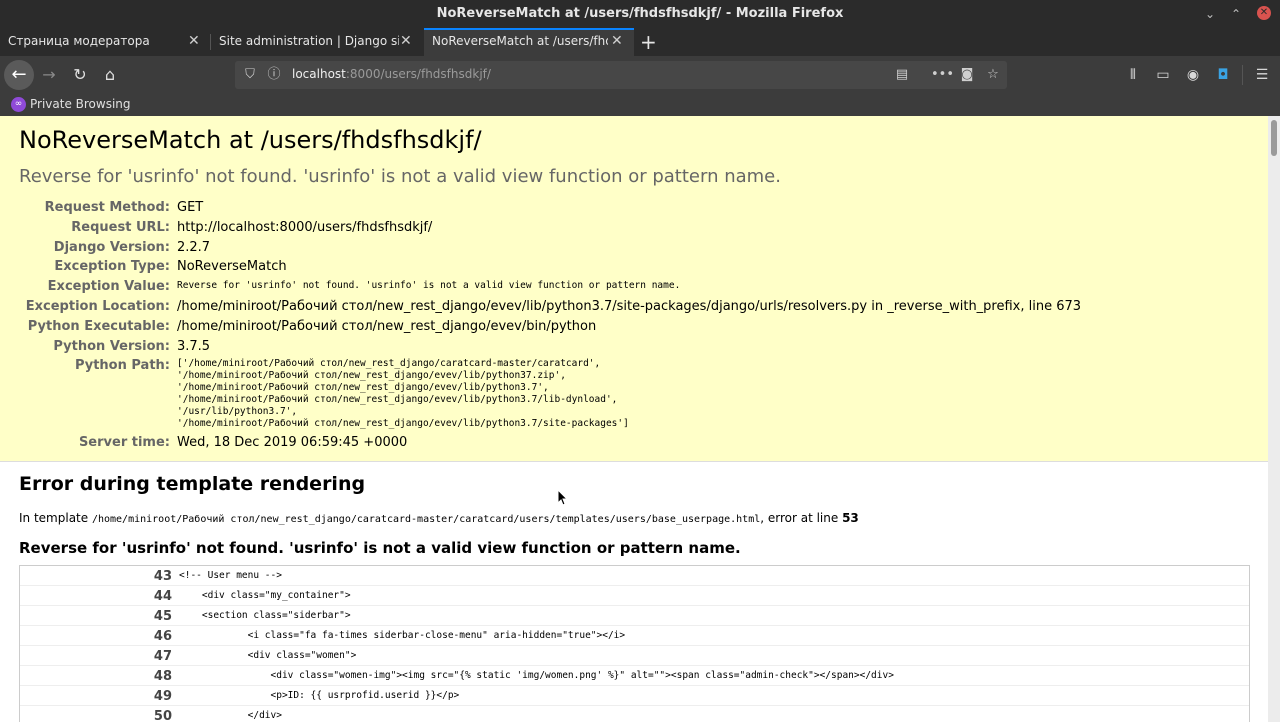  I want to click on vertical-scrollbar, so click(1274, 419).